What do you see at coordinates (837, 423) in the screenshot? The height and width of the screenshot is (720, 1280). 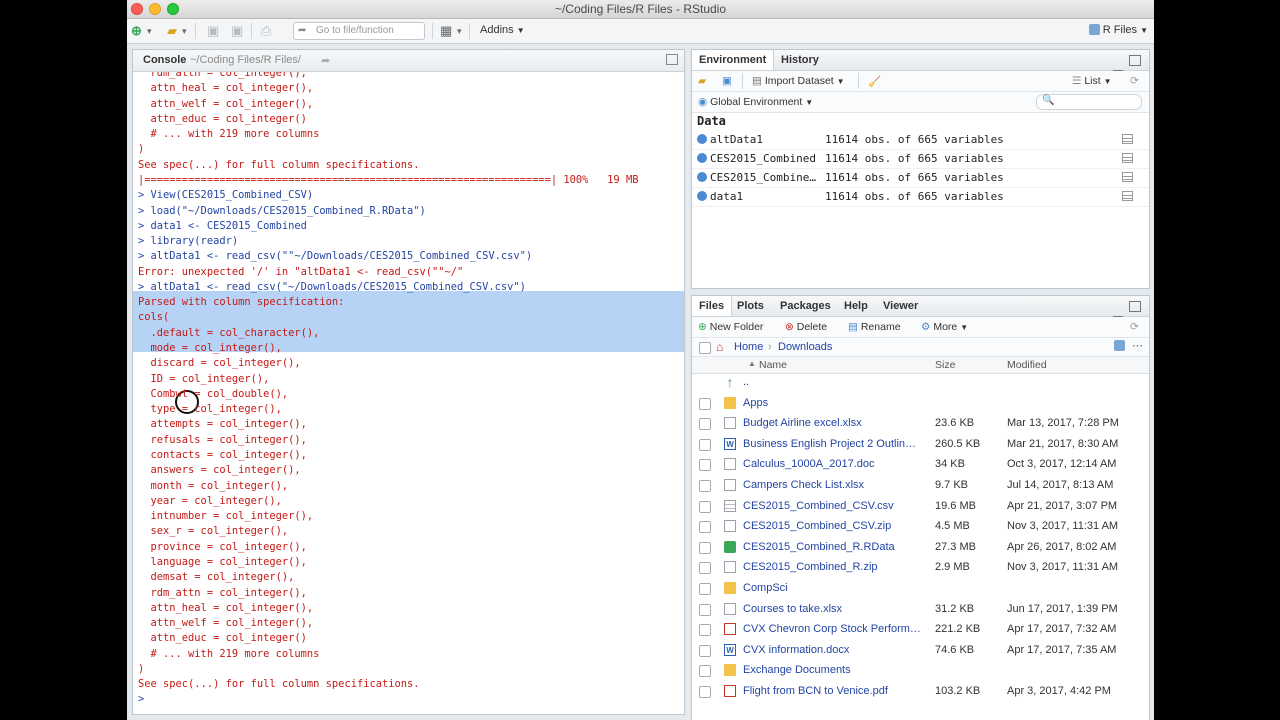 I see `file-name: Budget Airline excel.xlsx` at bounding box center [837, 423].